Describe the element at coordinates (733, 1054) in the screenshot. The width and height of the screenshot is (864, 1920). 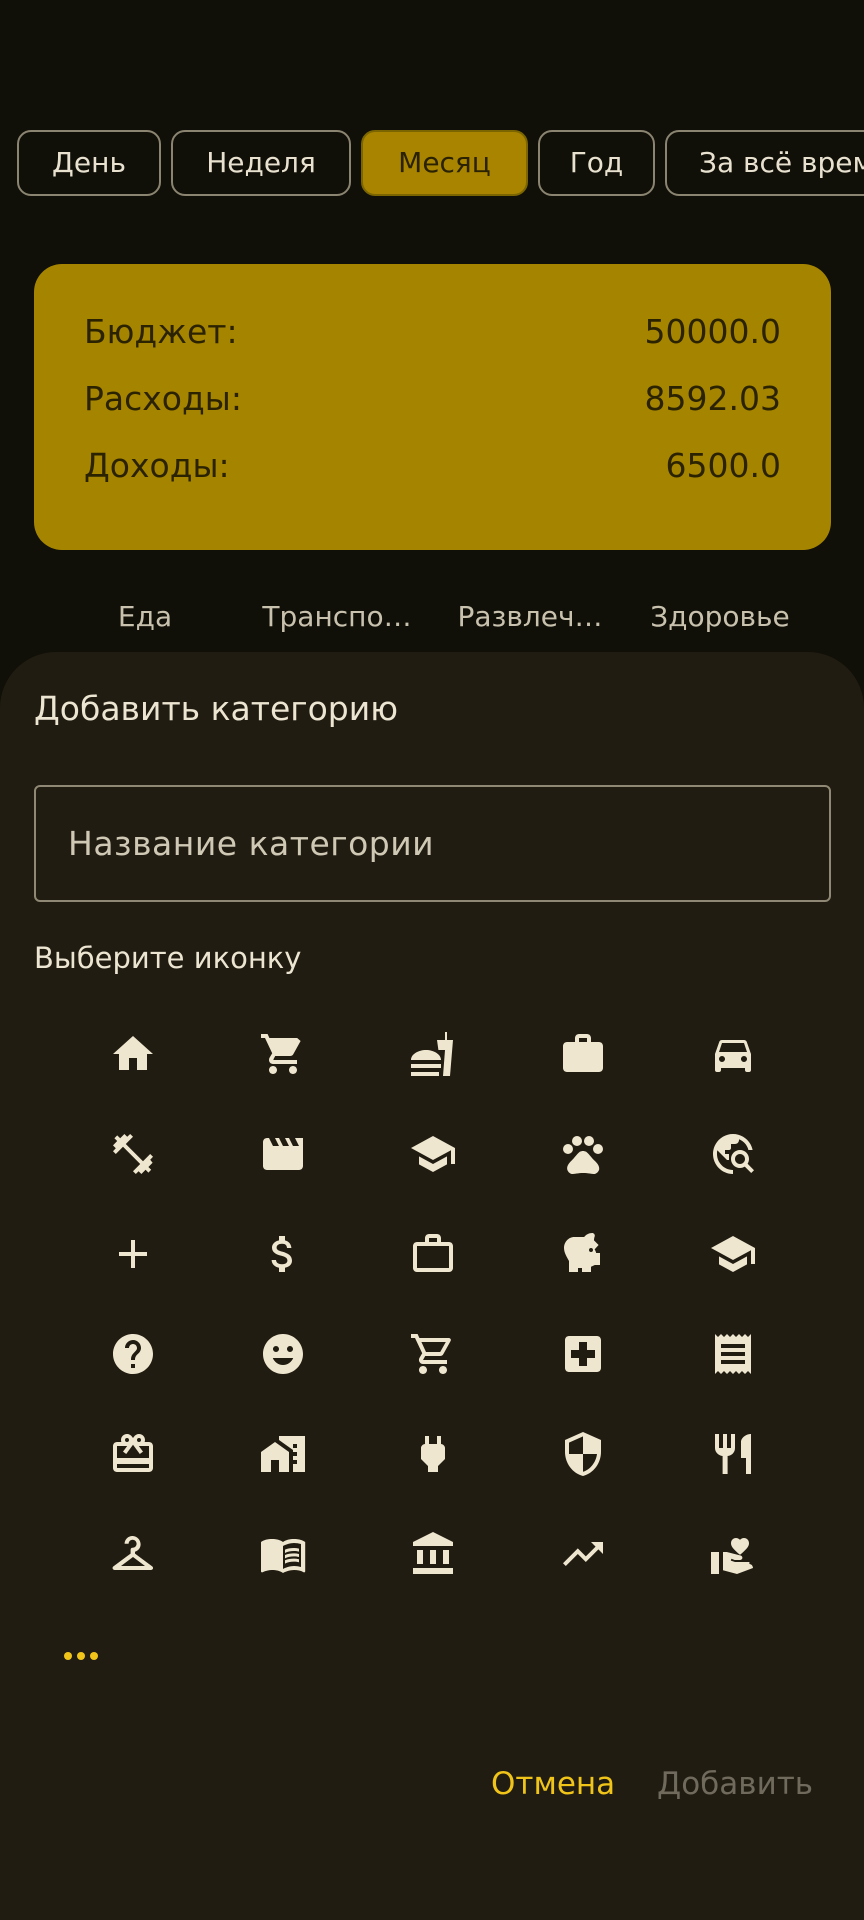
I see `car-icon` at that location.